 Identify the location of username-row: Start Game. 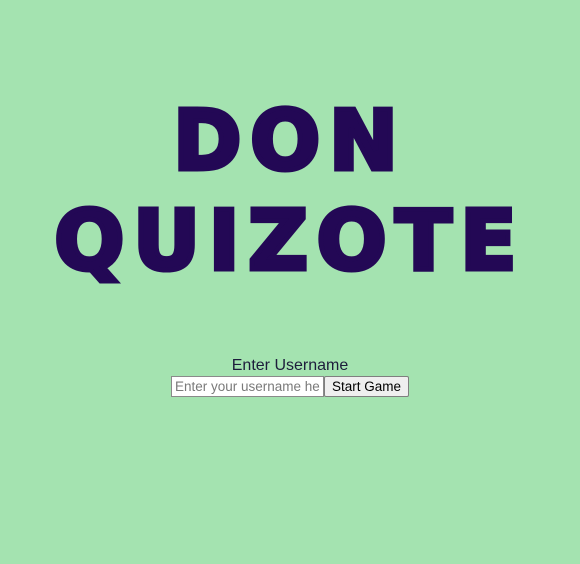
(290, 386).